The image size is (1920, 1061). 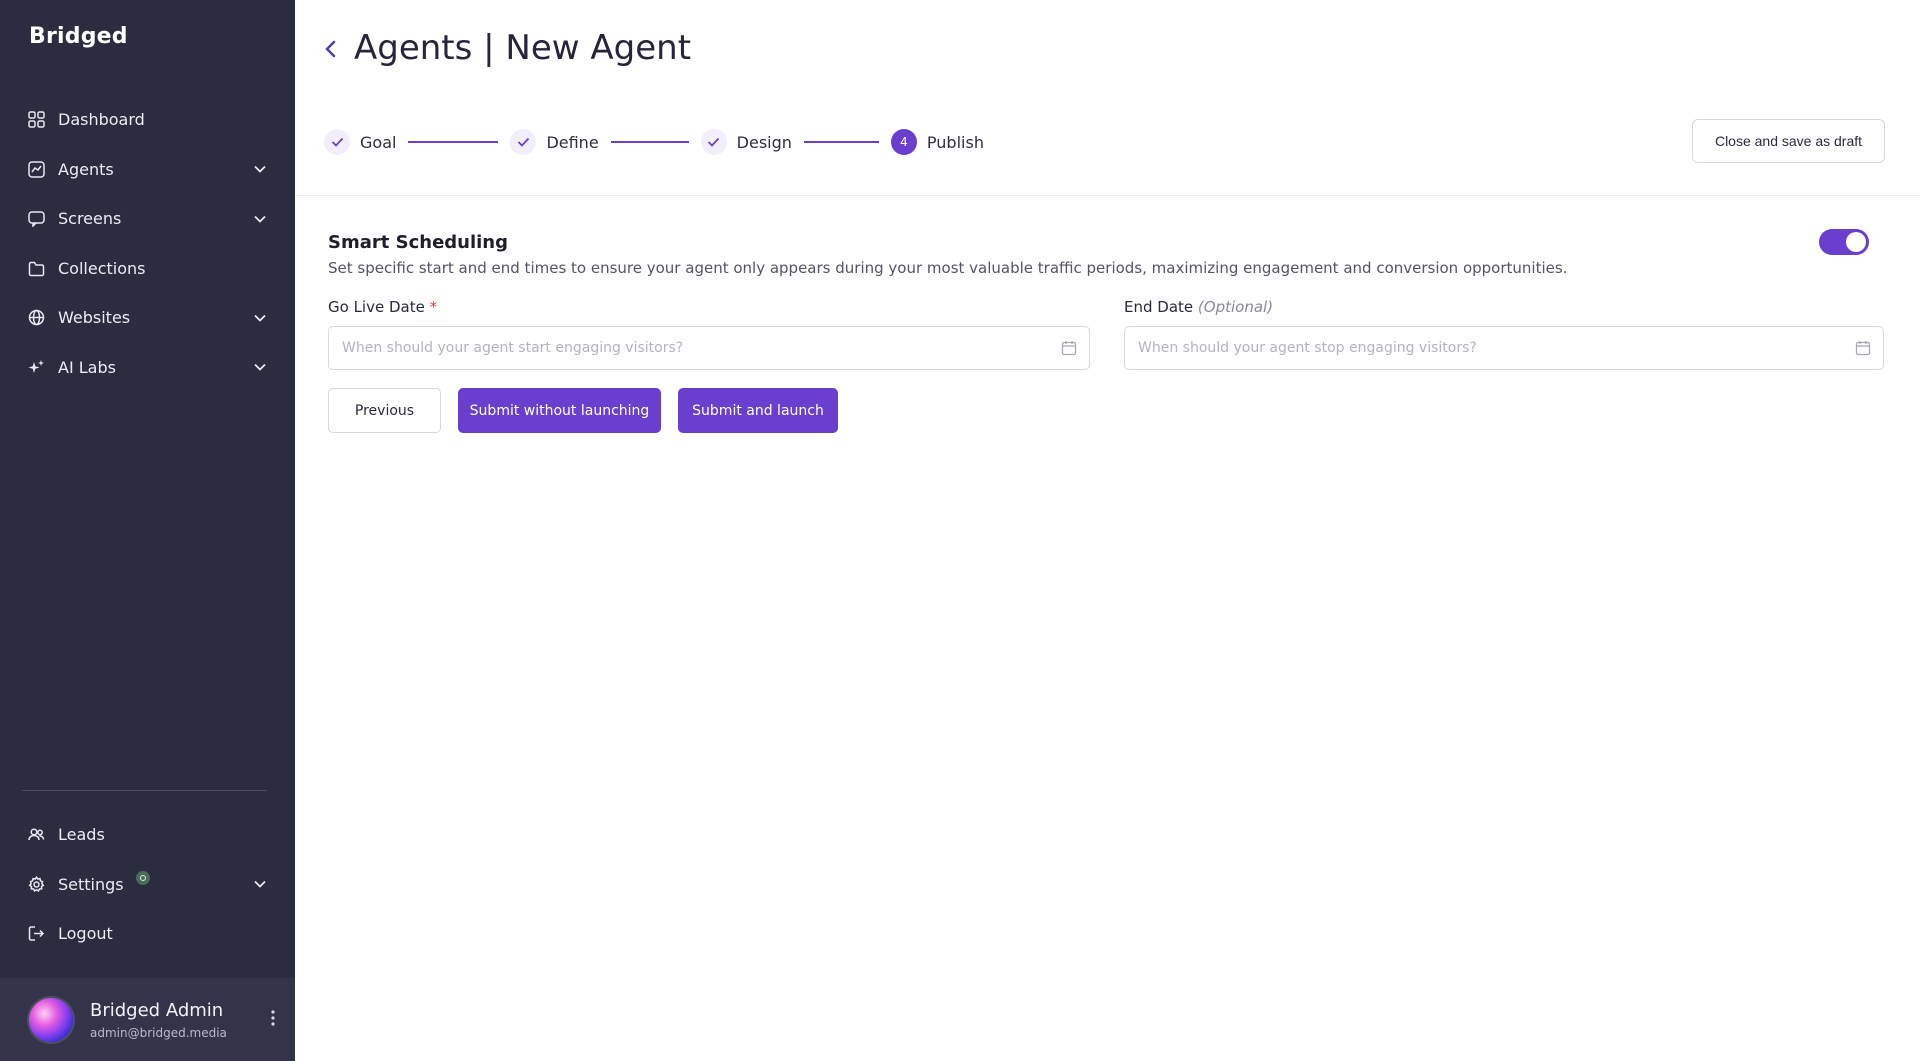 What do you see at coordinates (333, 50) in the screenshot?
I see `back-arrow-icon` at bounding box center [333, 50].